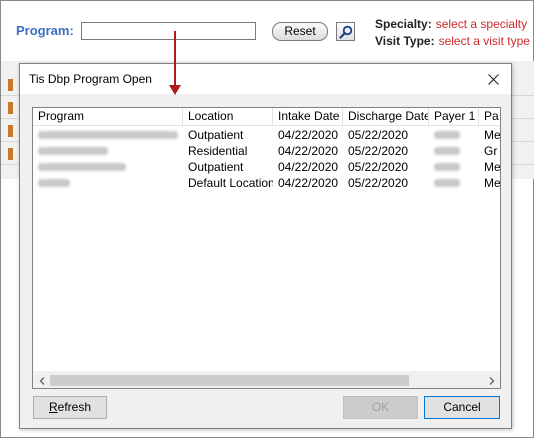  I want to click on column-header-program: Program, so click(108, 117).